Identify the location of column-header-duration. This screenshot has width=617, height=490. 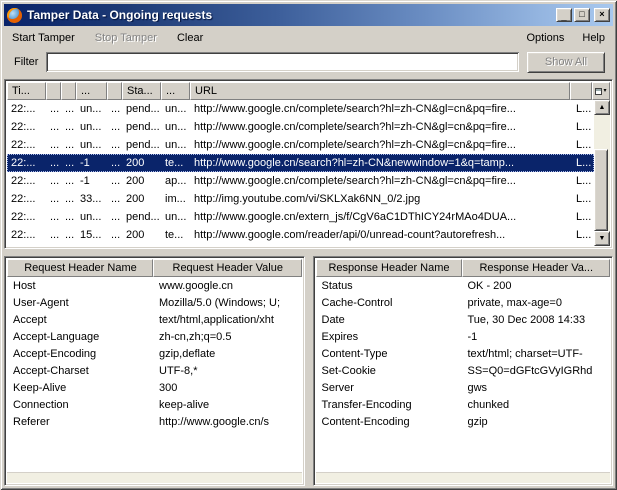
(53, 91).